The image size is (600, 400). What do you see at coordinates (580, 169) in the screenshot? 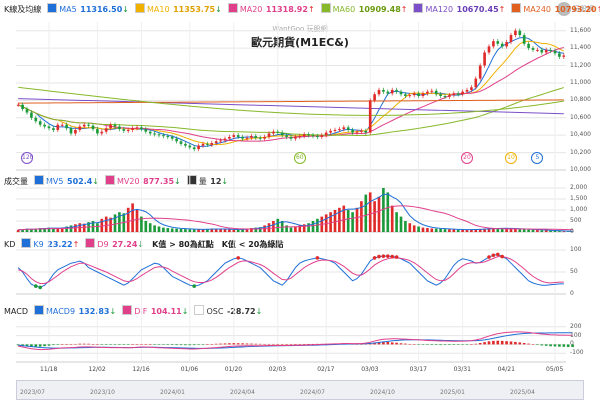
I see `y-tick-label: 10,000` at bounding box center [580, 169].